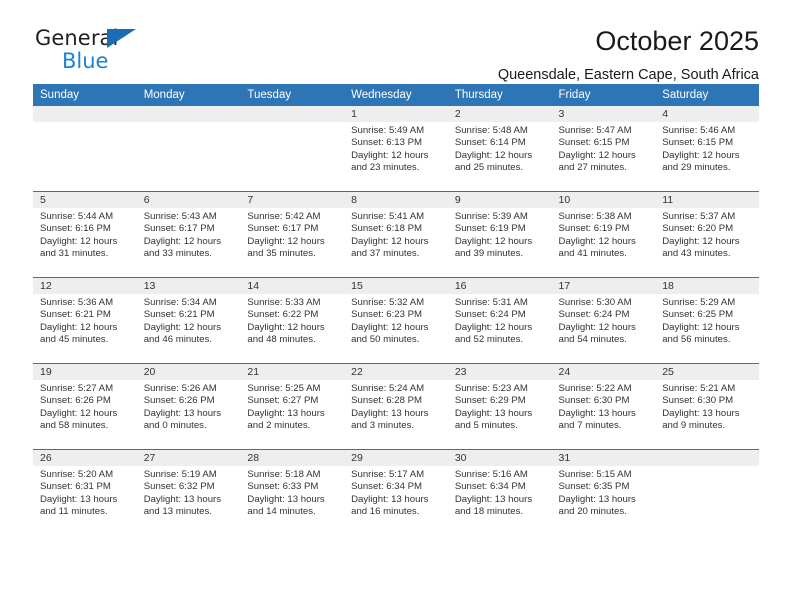 Image resolution: width=792 pixels, height=612 pixels. I want to click on sunrise-text: Sunrise: 5:41 AM, so click(388, 216).